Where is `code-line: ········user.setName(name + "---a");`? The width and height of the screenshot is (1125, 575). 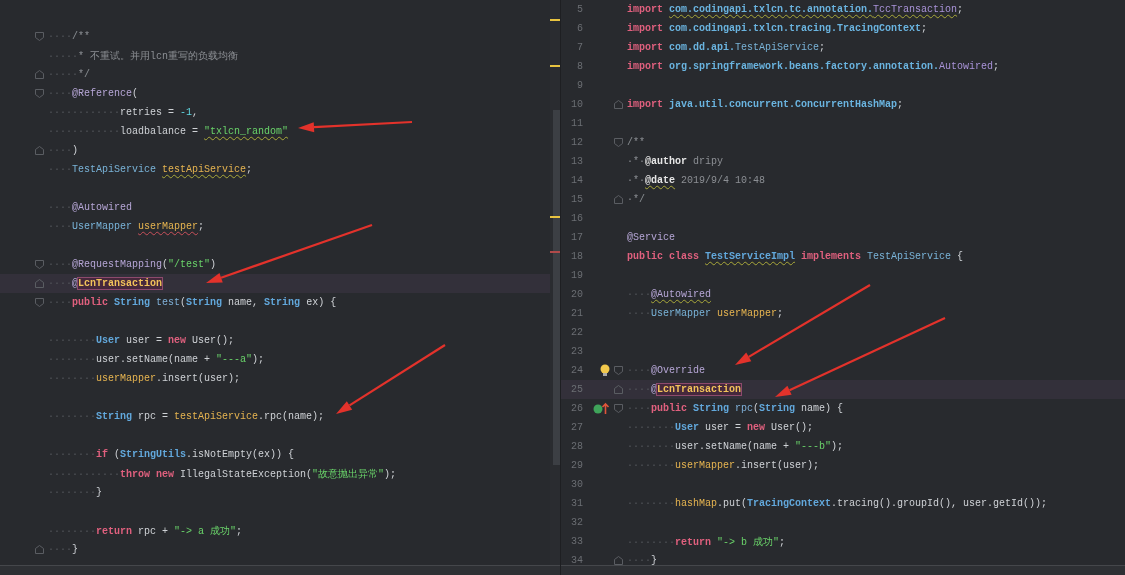
code-line: ········user.setName(name + "---a"); is located at coordinates (156, 359).